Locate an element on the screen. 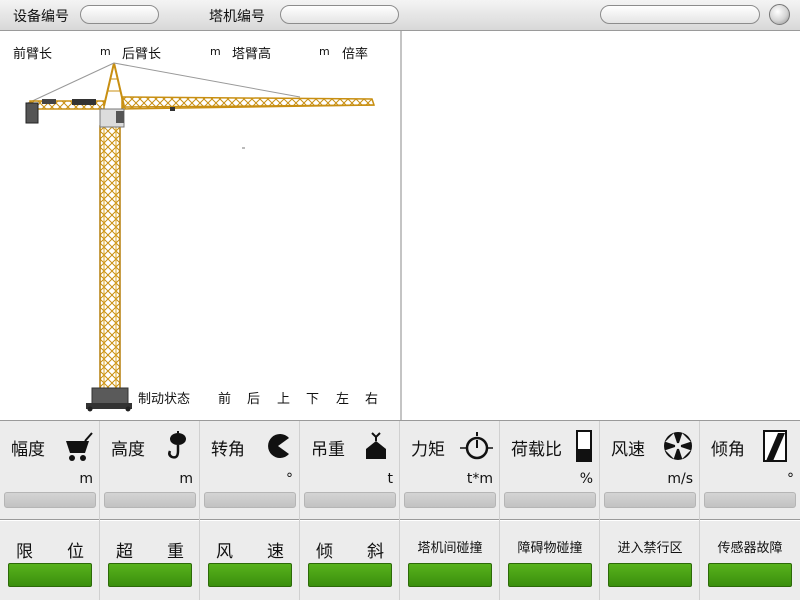  obstacle-collision-indicator-light is located at coordinates (550, 575).